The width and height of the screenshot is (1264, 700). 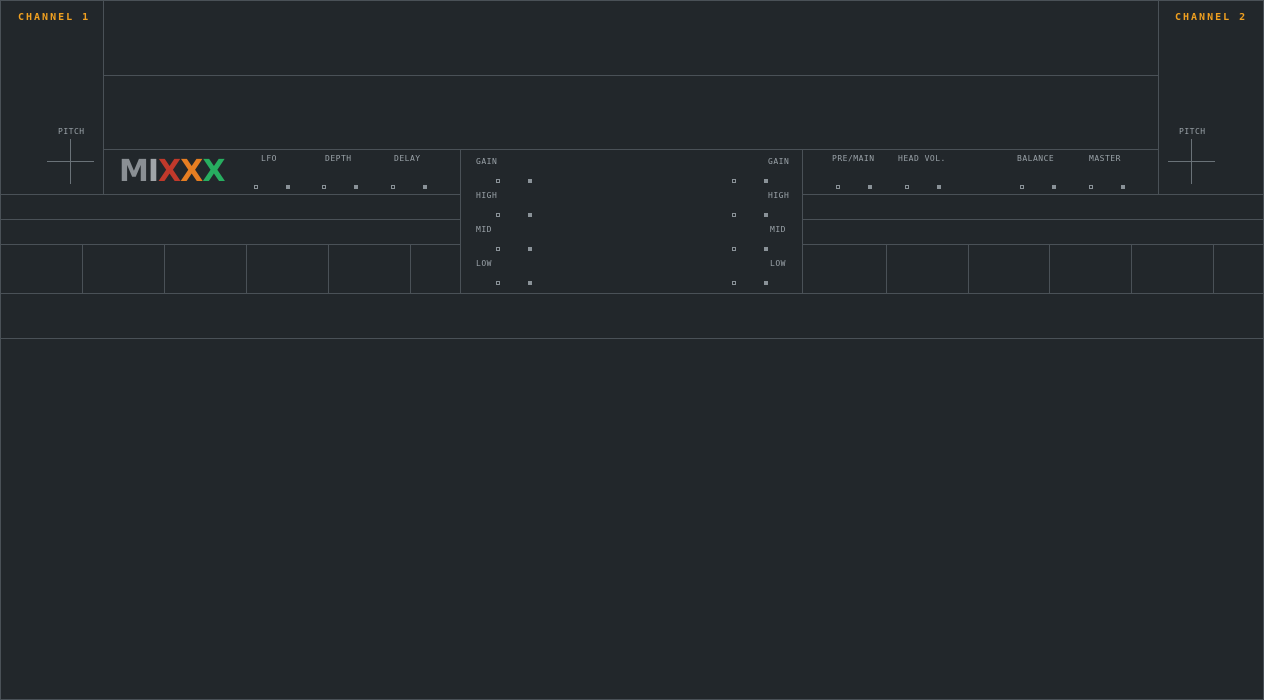 I want to click on balance-indicator, so click(x=1054, y=187).